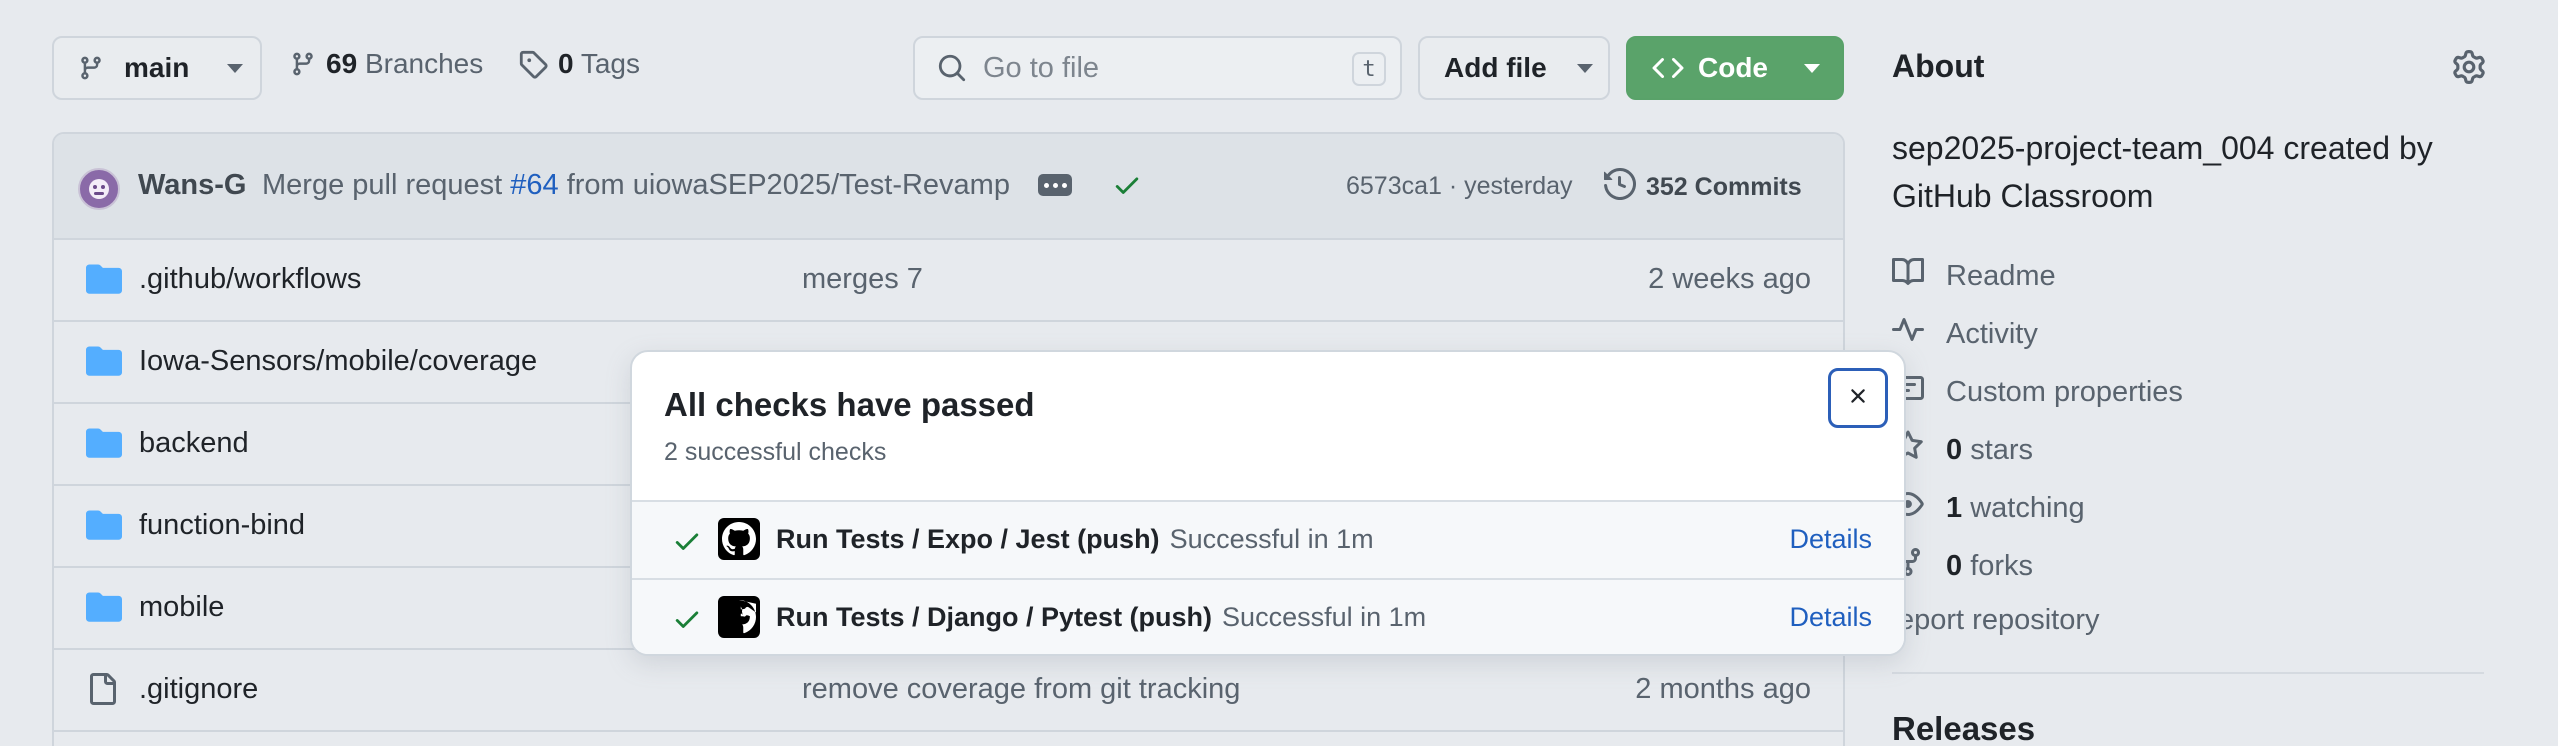 The height and width of the screenshot is (746, 2558). Describe the element at coordinates (424, 63) in the screenshot. I see `branches-label: Branches` at that location.